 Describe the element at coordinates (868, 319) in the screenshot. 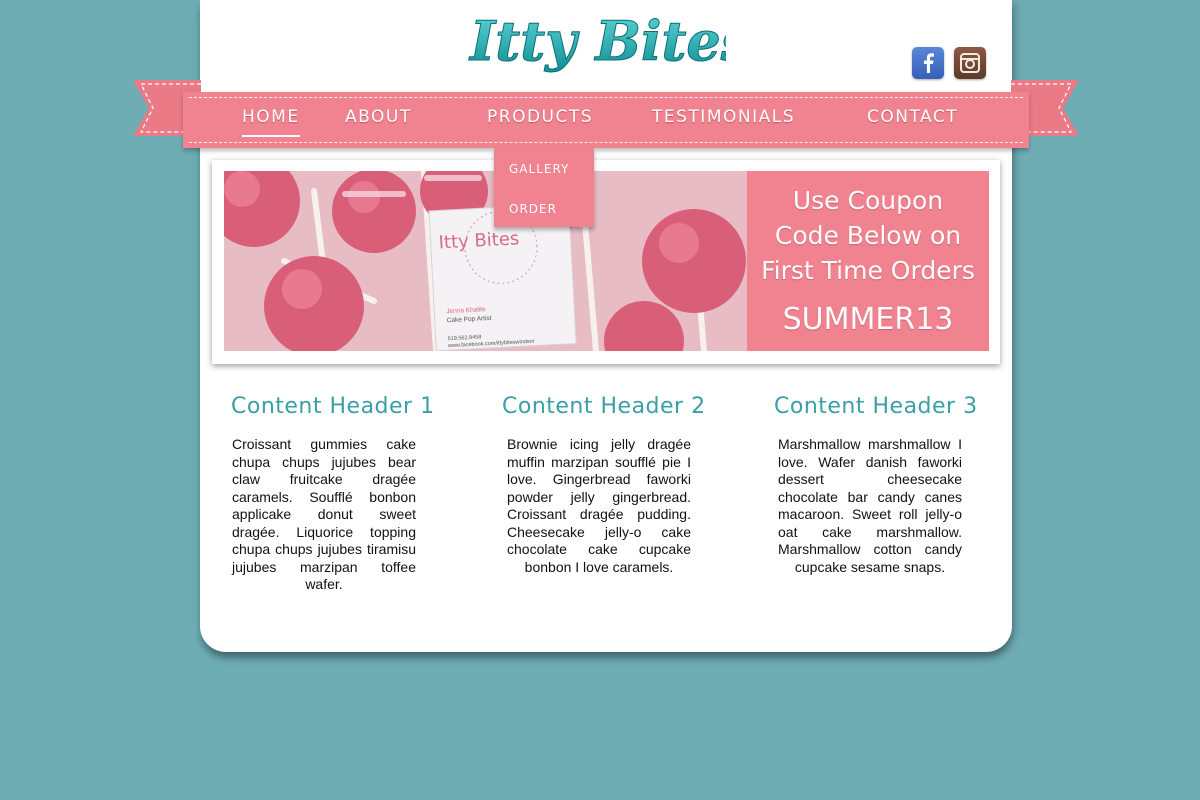

I see `coupon-code: SUMMER13` at that location.